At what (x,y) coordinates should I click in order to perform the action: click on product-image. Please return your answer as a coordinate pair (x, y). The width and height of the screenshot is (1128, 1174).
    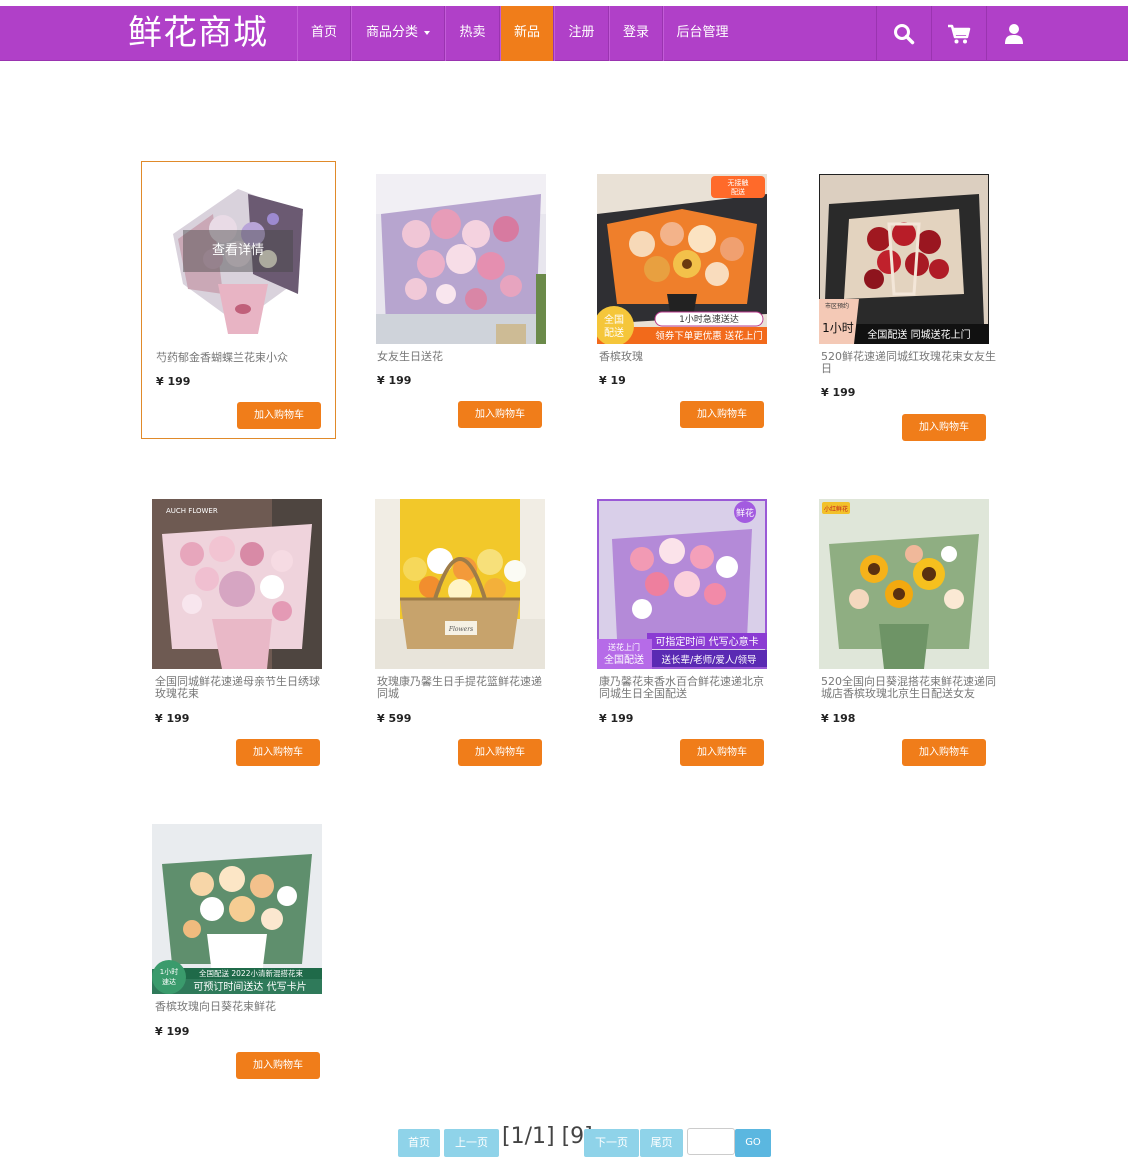
    Looking at the image, I should click on (461, 259).